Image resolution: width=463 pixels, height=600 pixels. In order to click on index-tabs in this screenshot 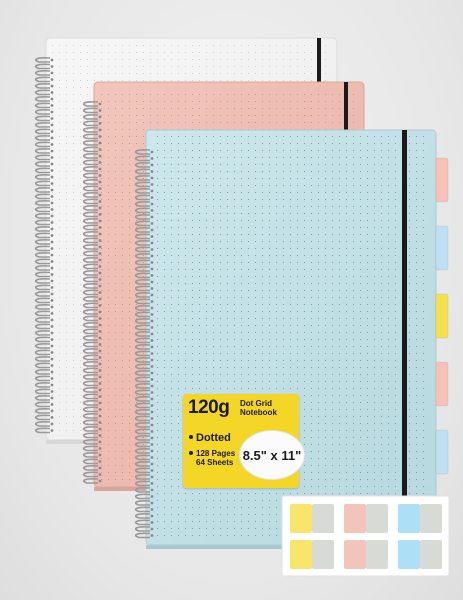, I will do `click(442, 316)`.